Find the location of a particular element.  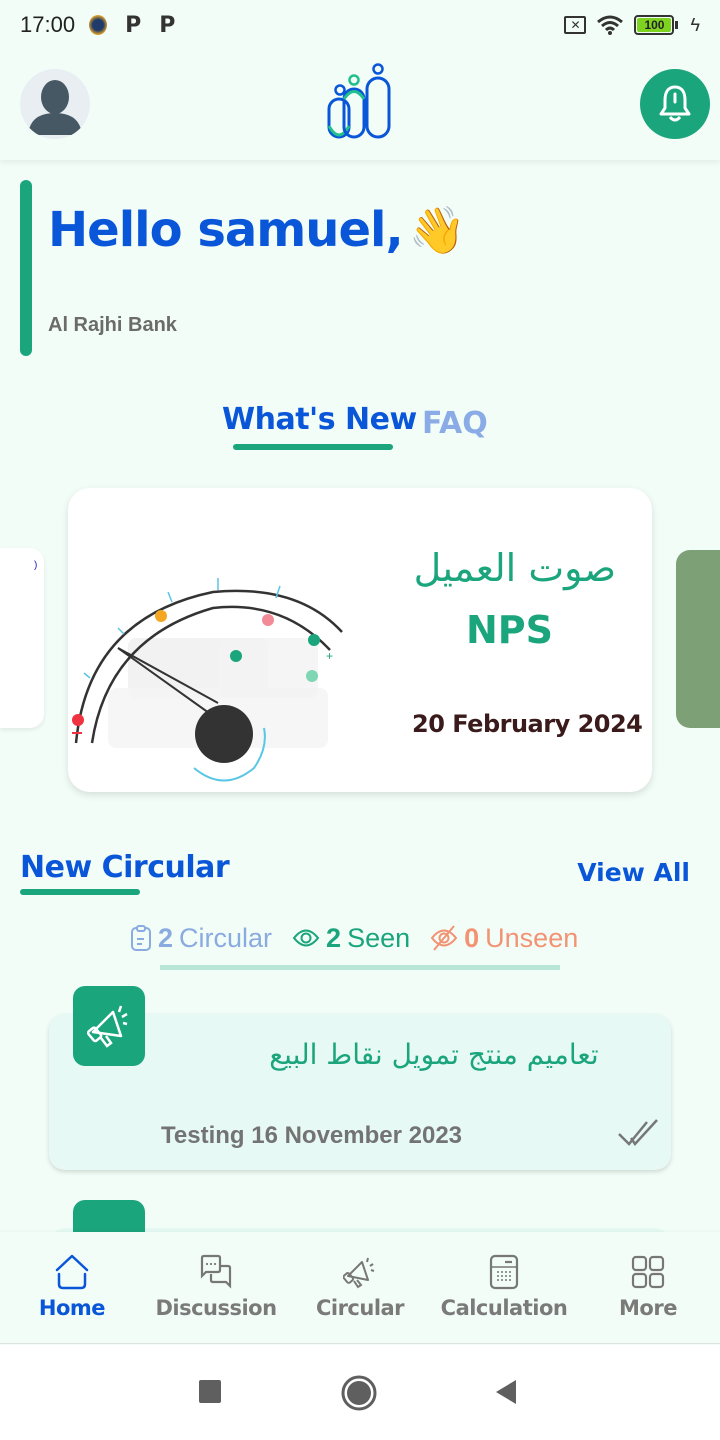

battery-level: 100 is located at coordinates (654, 25).